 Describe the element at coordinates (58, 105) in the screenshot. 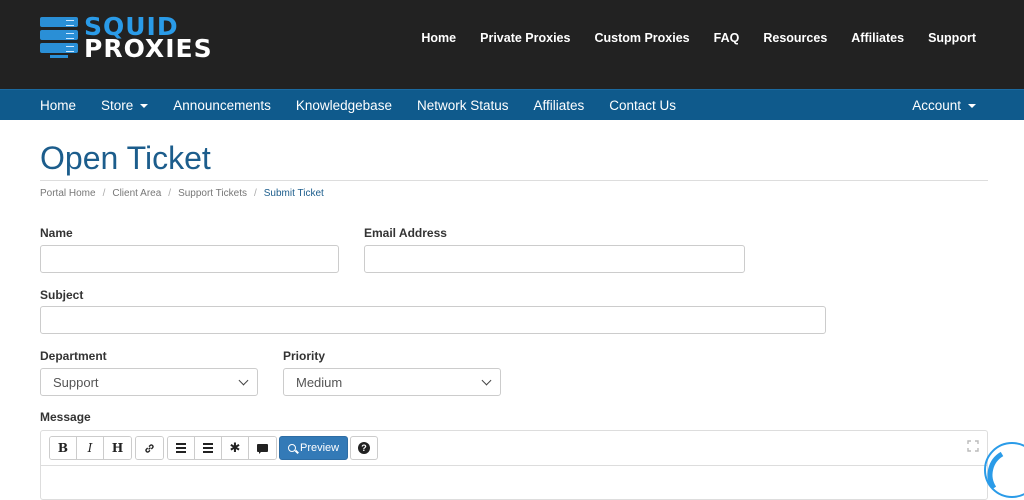

I see `navbar-home: Home` at that location.